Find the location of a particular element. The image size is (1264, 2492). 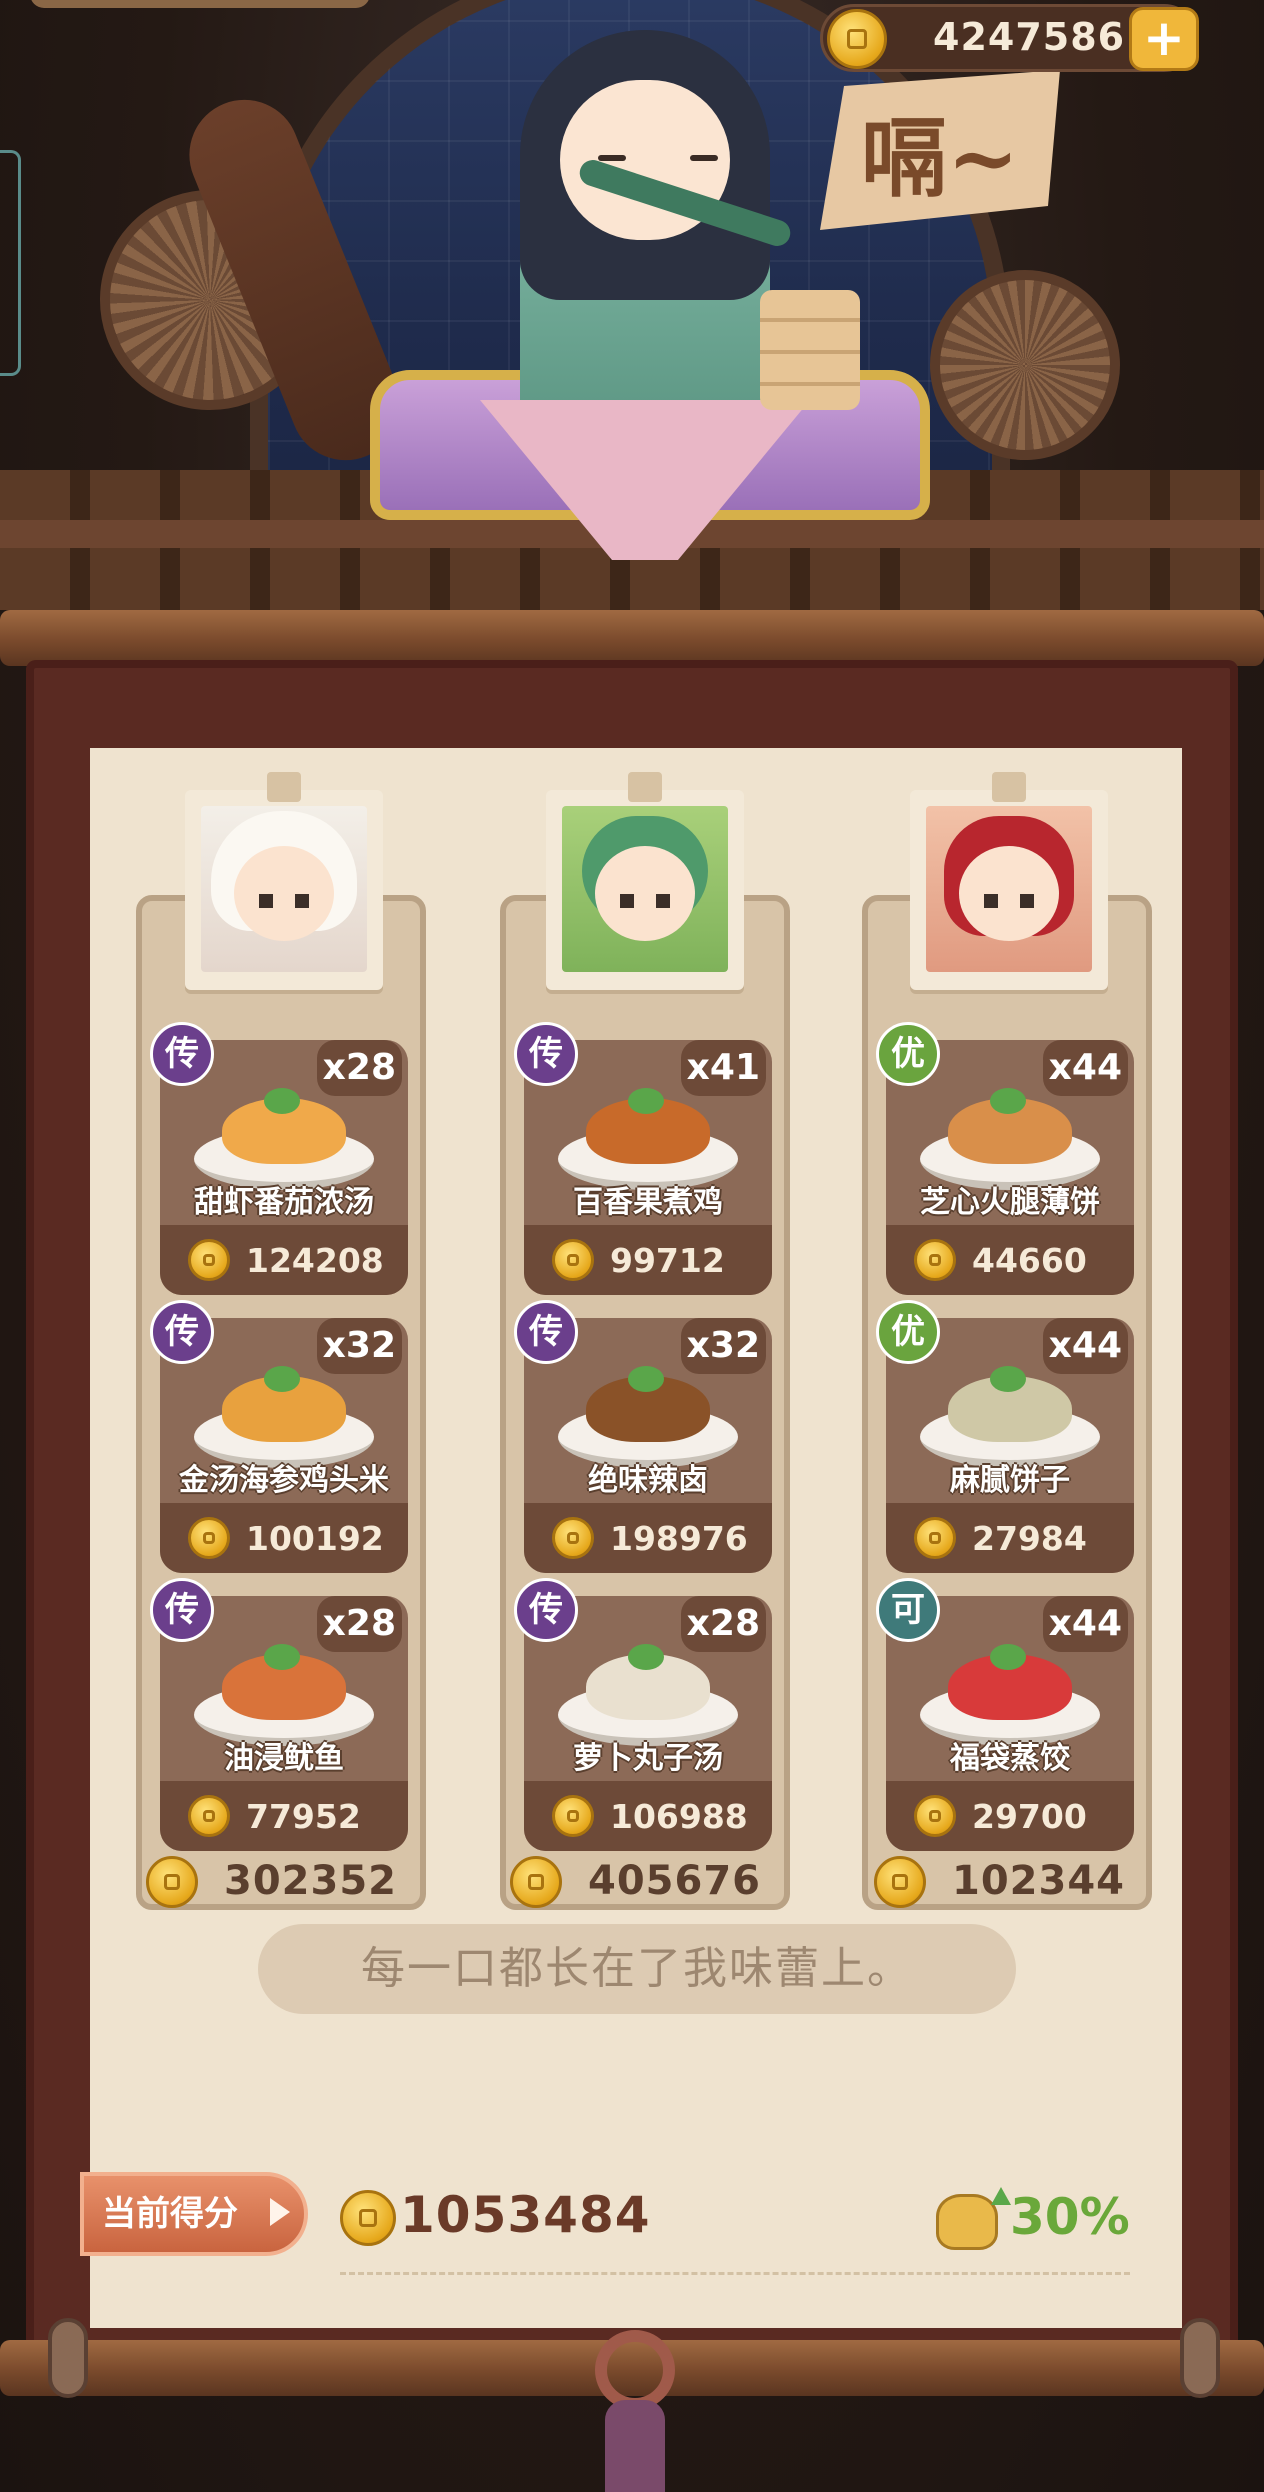

judge-comment: 每一口都长在了我味蕾上。 is located at coordinates (637, 1969).